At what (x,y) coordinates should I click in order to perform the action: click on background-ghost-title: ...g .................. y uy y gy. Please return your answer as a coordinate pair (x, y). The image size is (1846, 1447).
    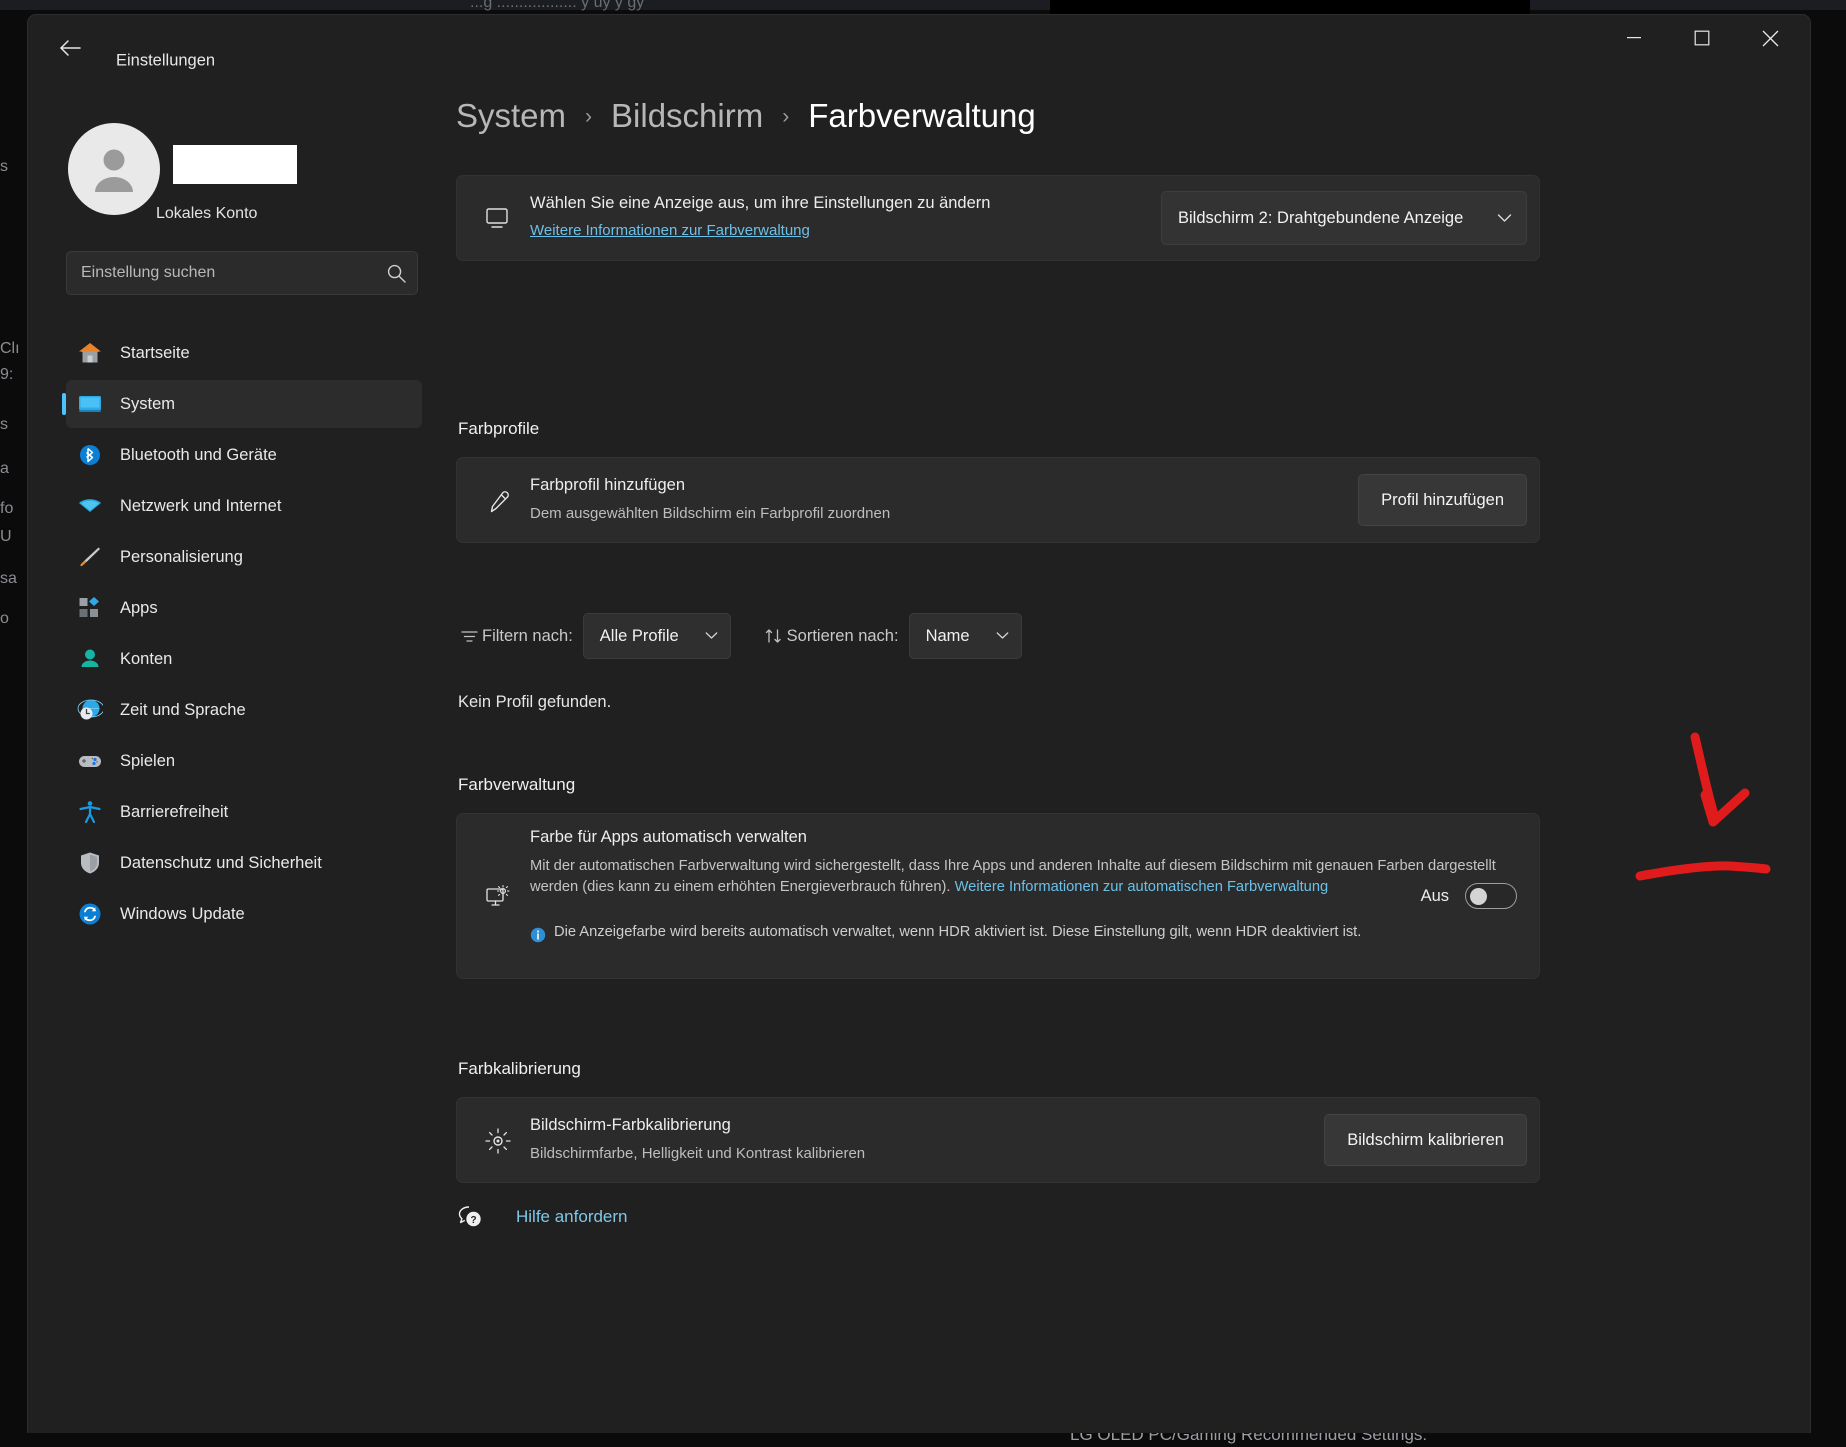
    Looking at the image, I should click on (557, 5).